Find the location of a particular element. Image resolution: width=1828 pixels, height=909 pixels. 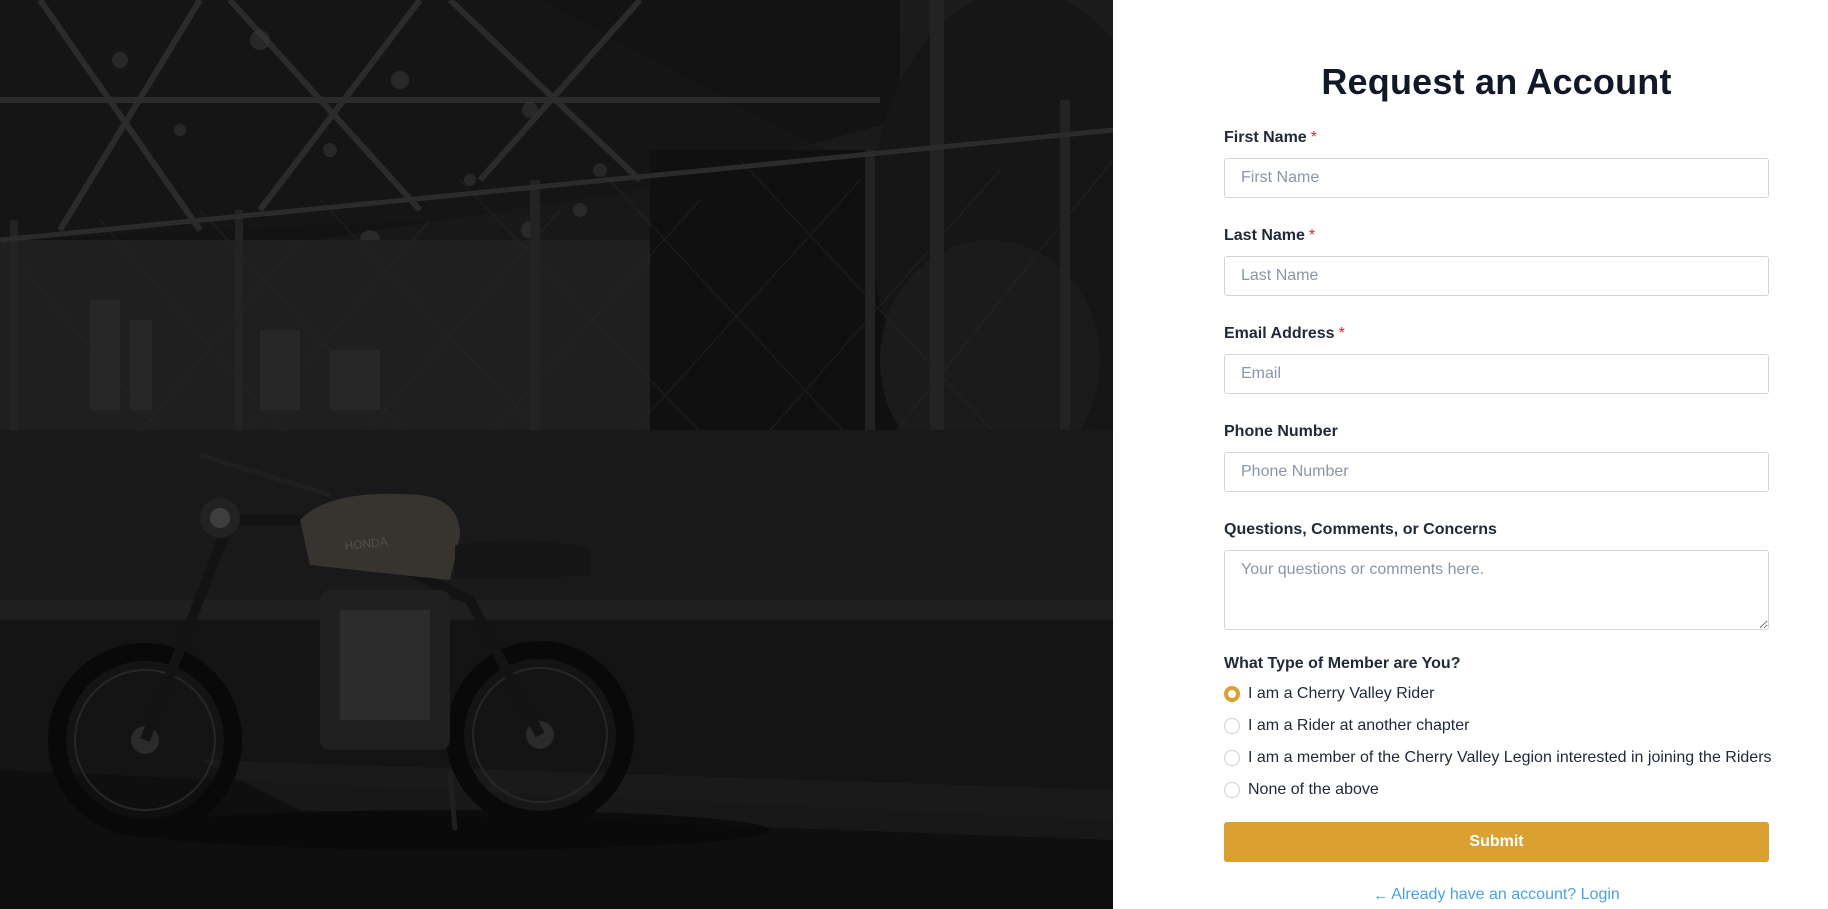

login-link-text: Already have an account? Login is located at coordinates (1505, 894).